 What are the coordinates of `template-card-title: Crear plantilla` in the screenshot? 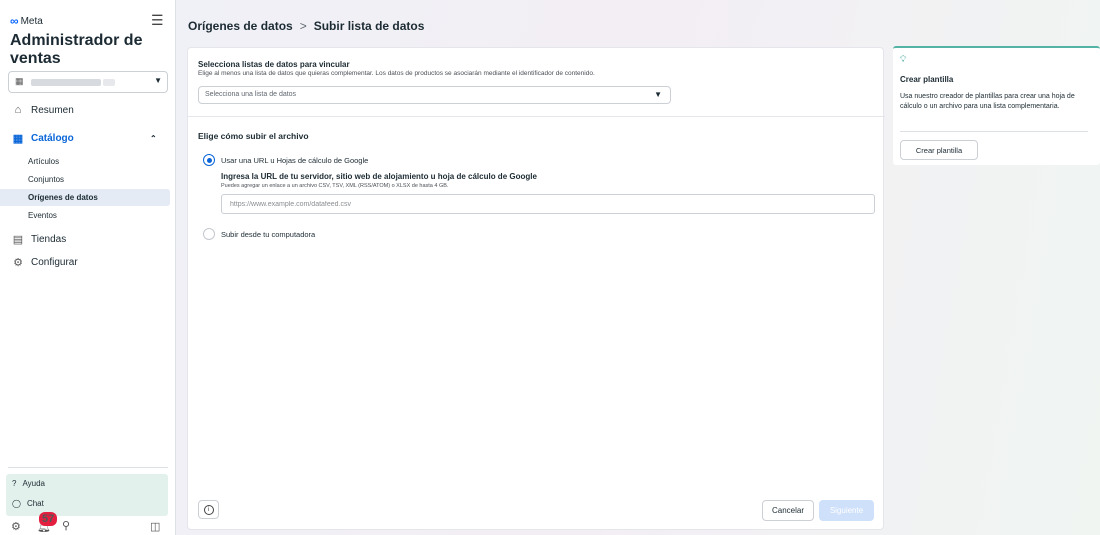 It's located at (927, 79).